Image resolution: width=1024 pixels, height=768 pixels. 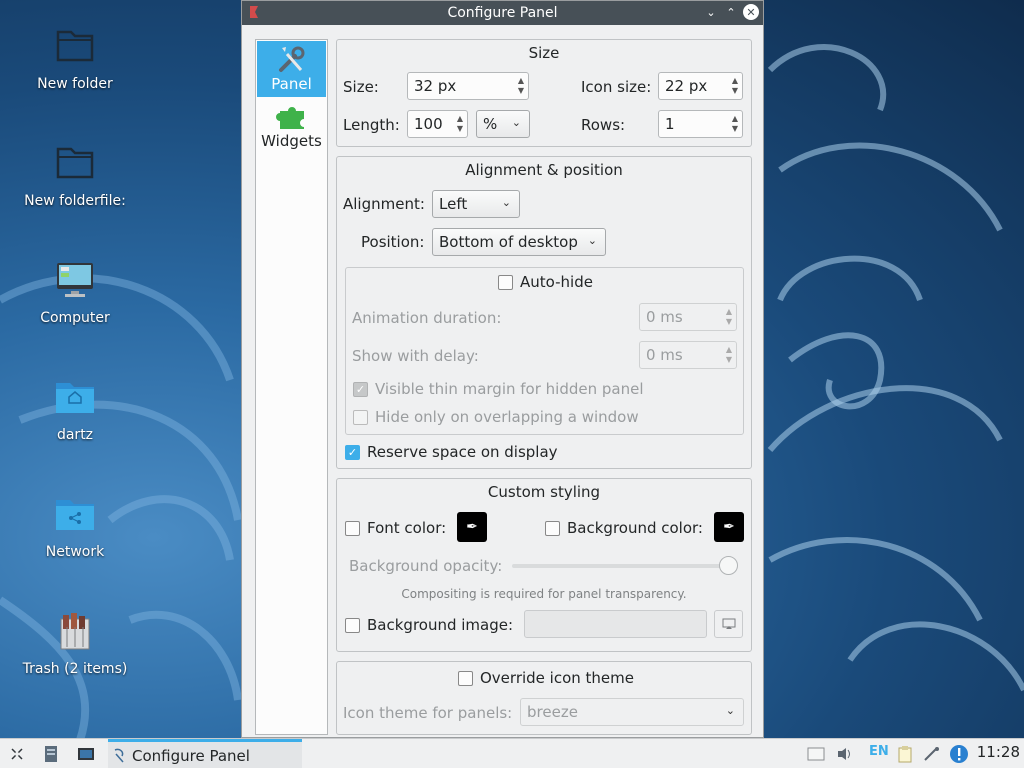 I want to click on show-delay-label: Show with delay:, so click(x=415, y=356).